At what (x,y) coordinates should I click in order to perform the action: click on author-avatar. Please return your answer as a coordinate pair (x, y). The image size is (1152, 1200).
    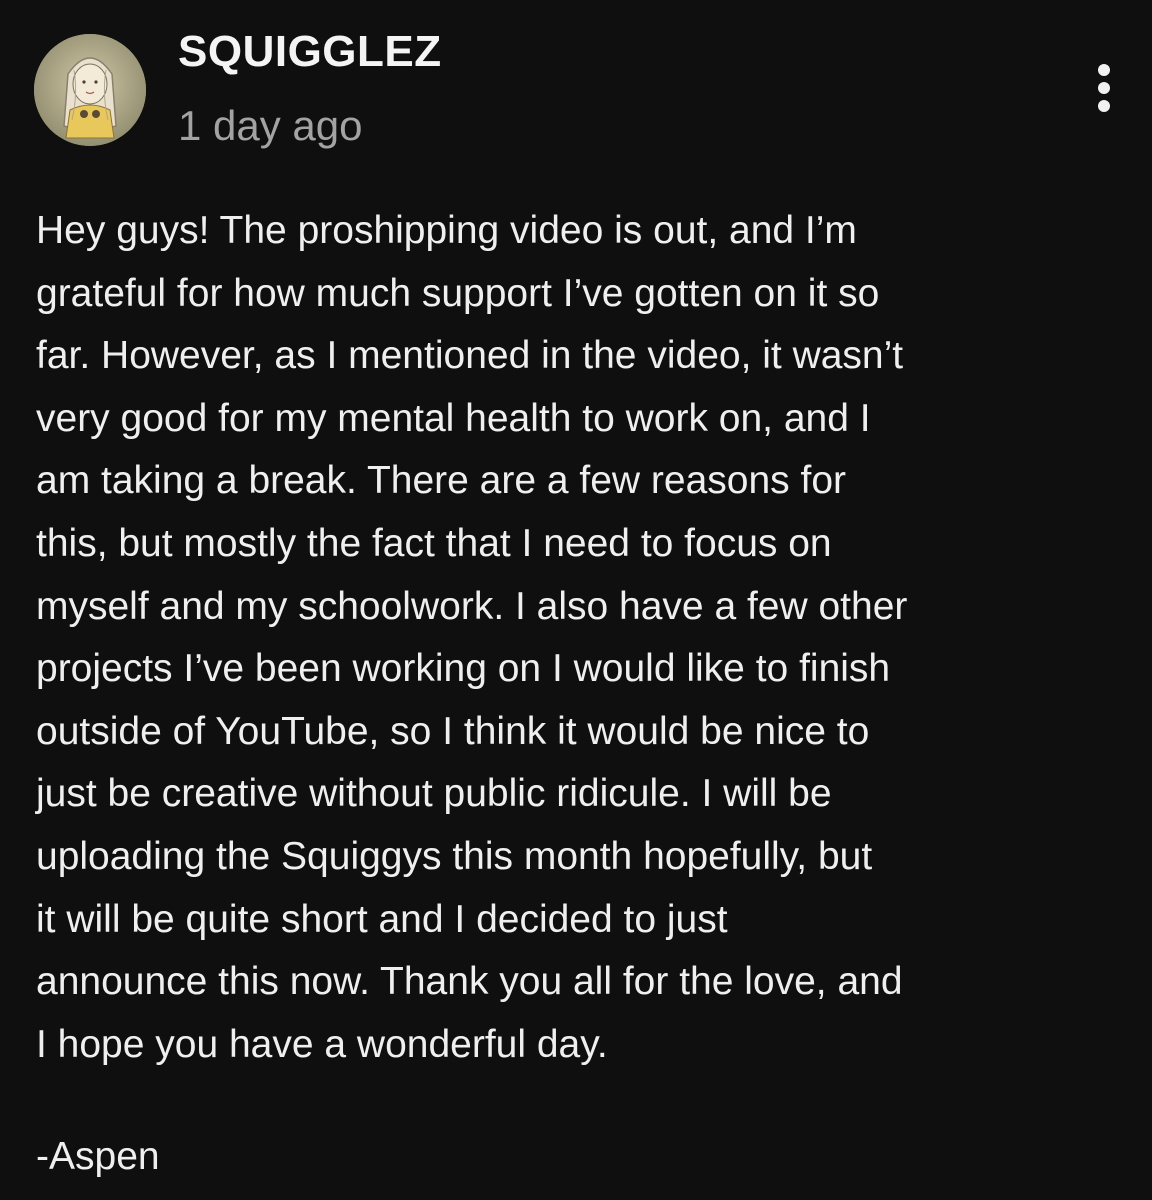
    Looking at the image, I should click on (90, 90).